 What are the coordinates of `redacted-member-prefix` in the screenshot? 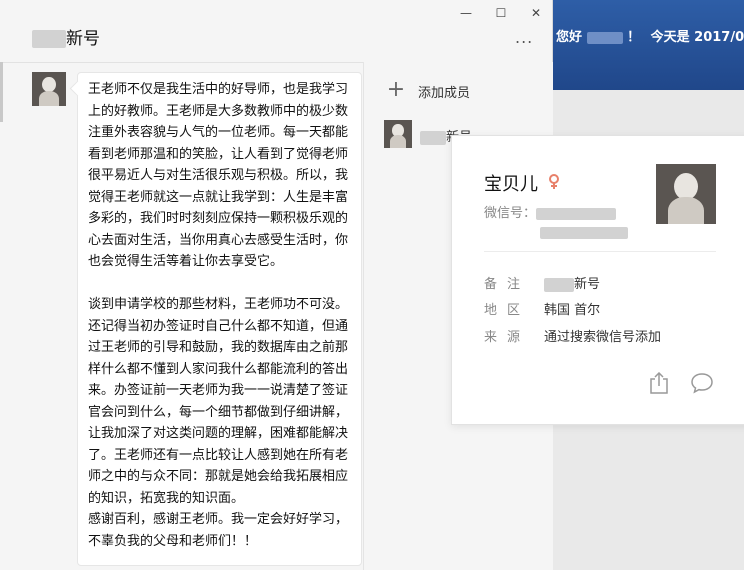 It's located at (433, 137).